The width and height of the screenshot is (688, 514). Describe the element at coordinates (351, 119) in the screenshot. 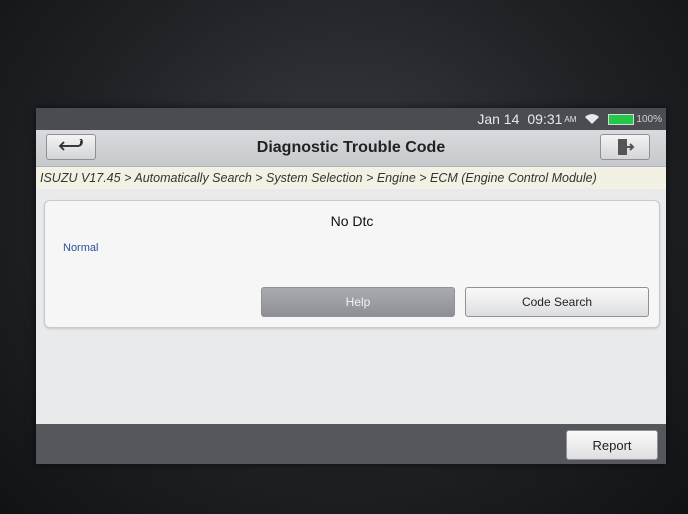

I see `status-bar: Jan 14 09:31 AM 100%` at that location.